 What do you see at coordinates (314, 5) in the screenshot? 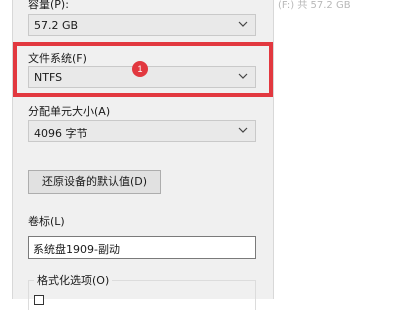
I see `background-window-text: (F:) 共 57.2 GB` at bounding box center [314, 5].